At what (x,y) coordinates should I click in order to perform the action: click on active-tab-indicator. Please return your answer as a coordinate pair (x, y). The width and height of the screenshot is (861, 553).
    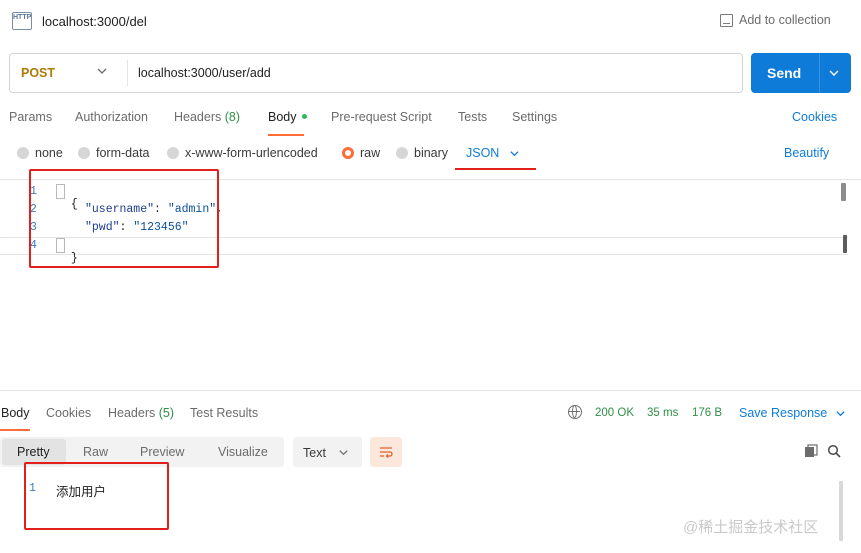
    Looking at the image, I should click on (286, 135).